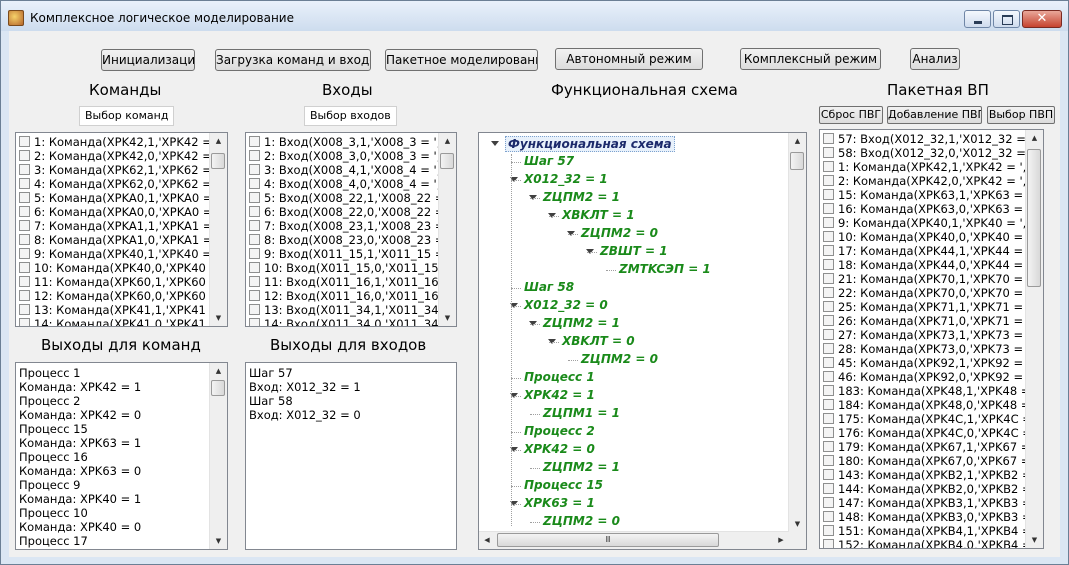 This screenshot has height=565, width=1069. I want to click on minimize-button, so click(977, 19).